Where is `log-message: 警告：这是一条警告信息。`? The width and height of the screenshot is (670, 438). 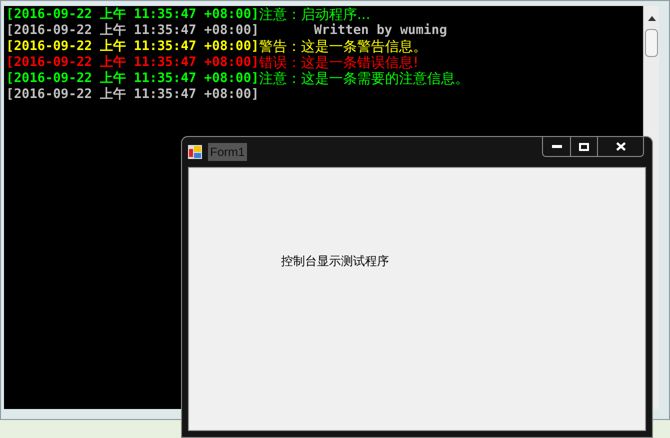
log-message: 警告：这是一条警告信息。 is located at coordinates (342, 47).